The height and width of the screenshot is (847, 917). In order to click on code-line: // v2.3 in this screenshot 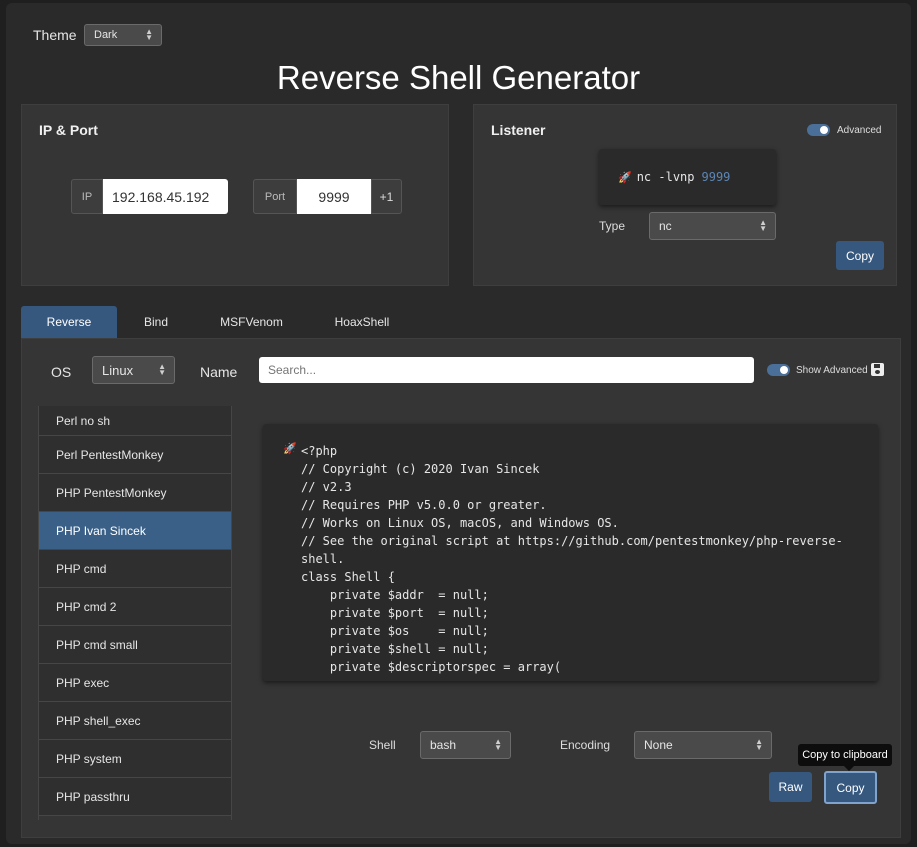, I will do `click(326, 487)`.